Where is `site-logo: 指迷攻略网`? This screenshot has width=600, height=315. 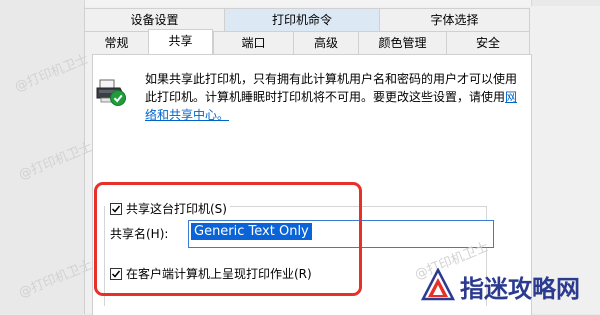 site-logo: 指迷攻略网 is located at coordinates (500, 286).